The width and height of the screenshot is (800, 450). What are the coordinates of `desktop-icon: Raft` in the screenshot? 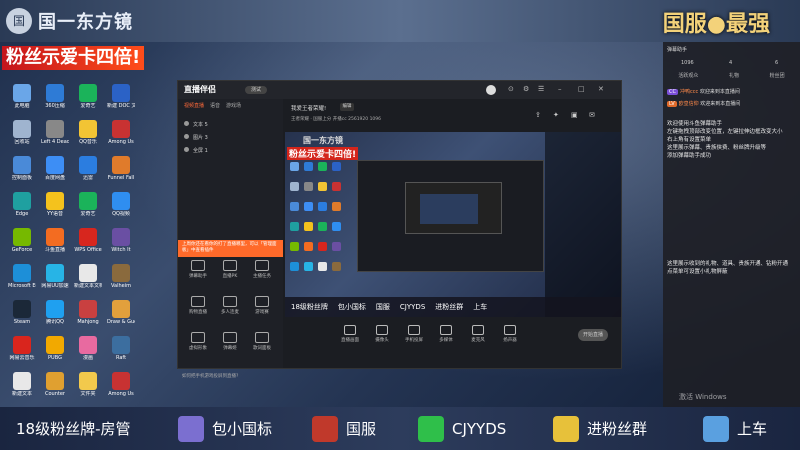 It's located at (121, 348).